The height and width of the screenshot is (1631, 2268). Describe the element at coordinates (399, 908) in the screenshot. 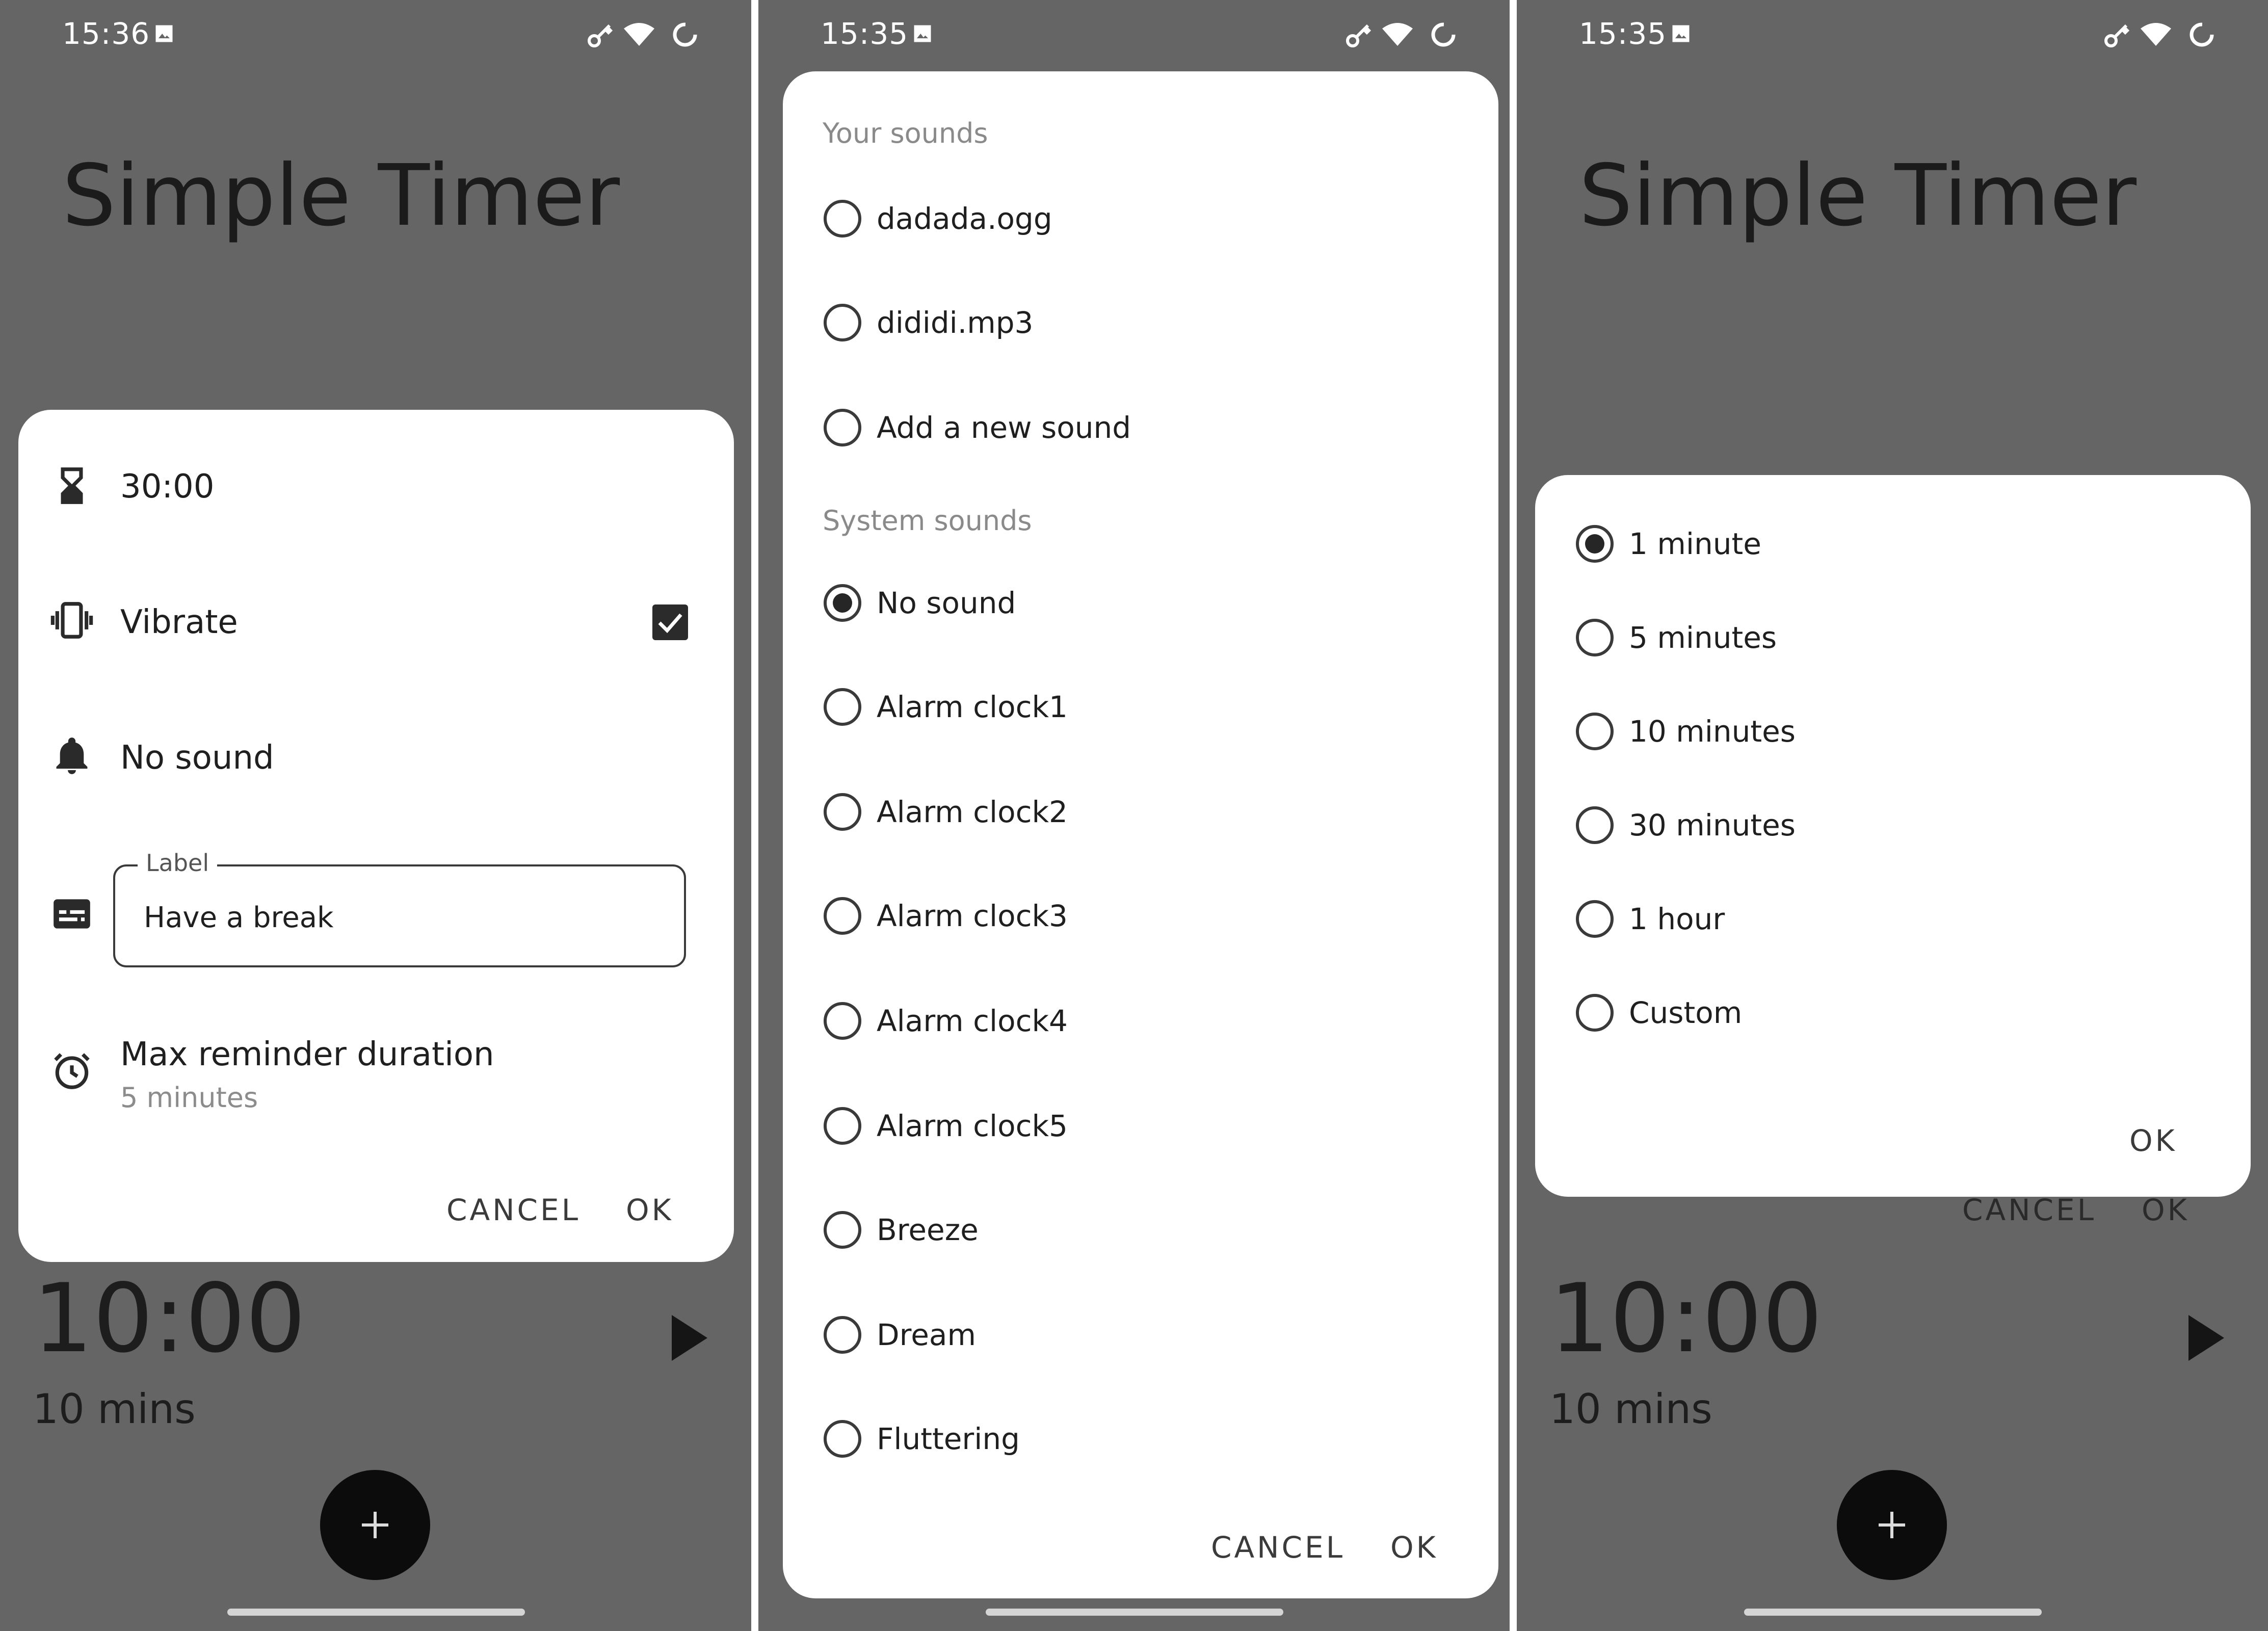

I see `label-field: Label Have a break` at that location.